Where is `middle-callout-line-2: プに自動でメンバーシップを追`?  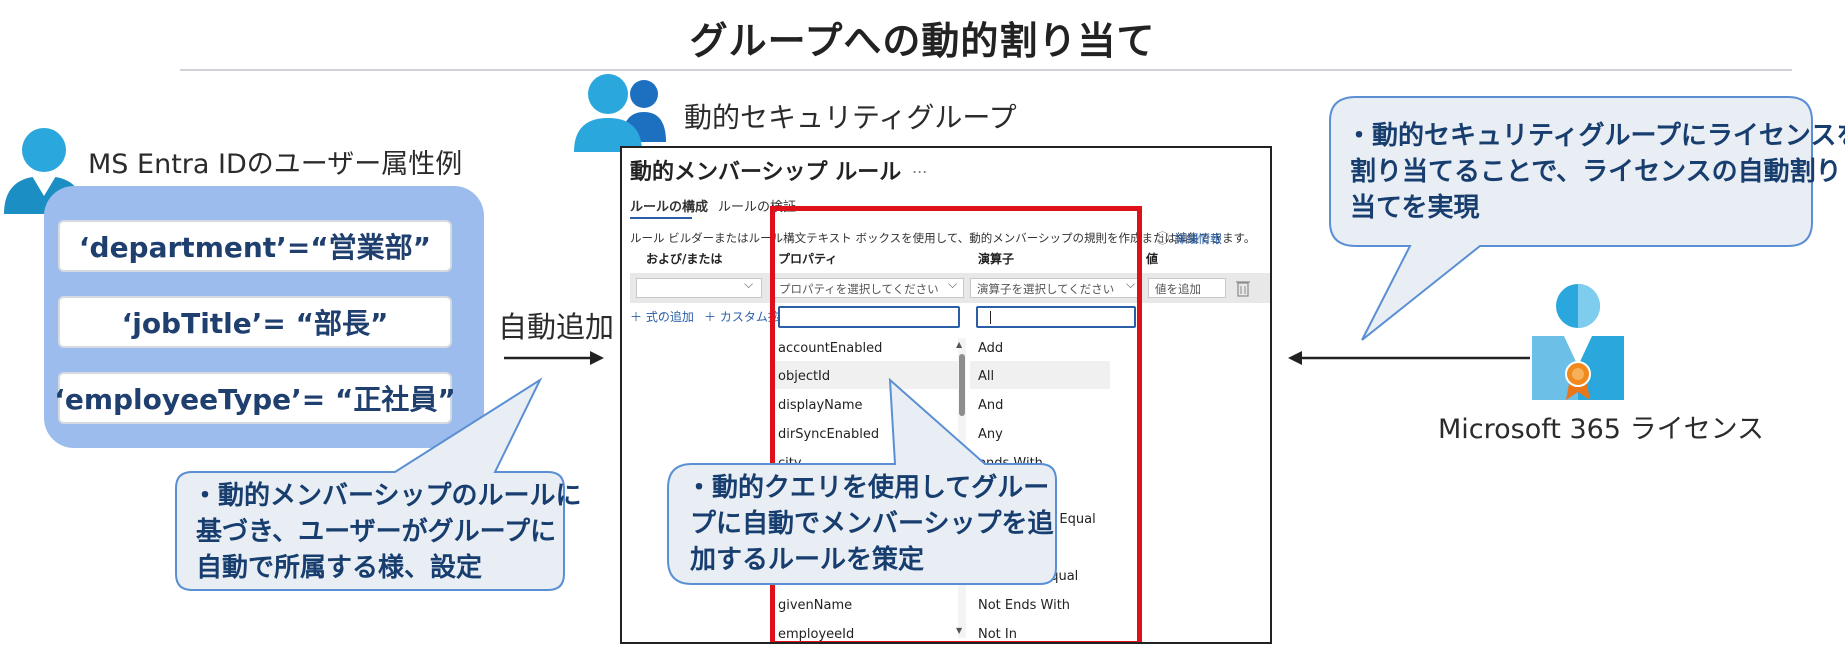 middle-callout-line-2: プに自動でメンバーシップを追 is located at coordinates (872, 524).